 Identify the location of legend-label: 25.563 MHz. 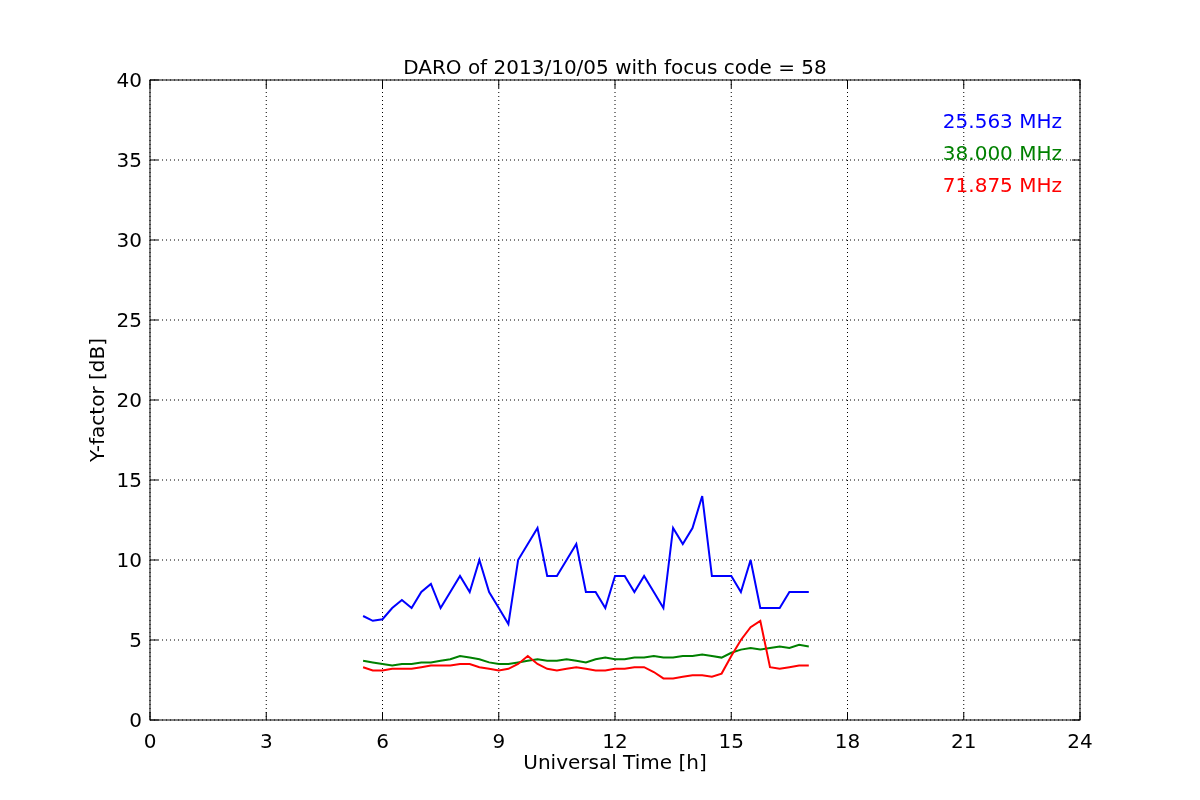
(1002, 121).